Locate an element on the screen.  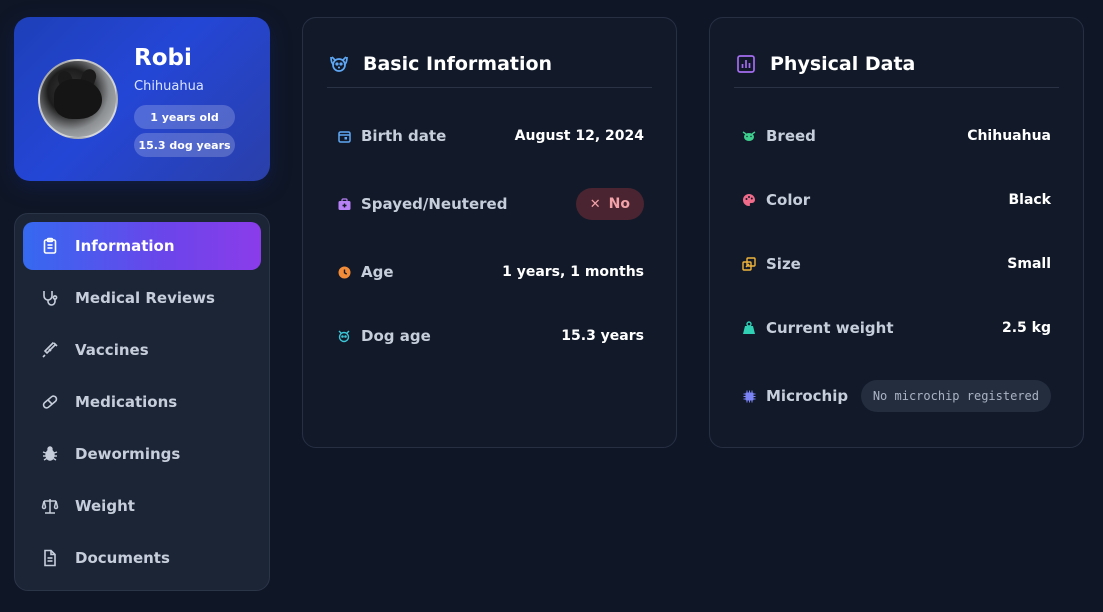
row-label: Age is located at coordinates (377, 272).